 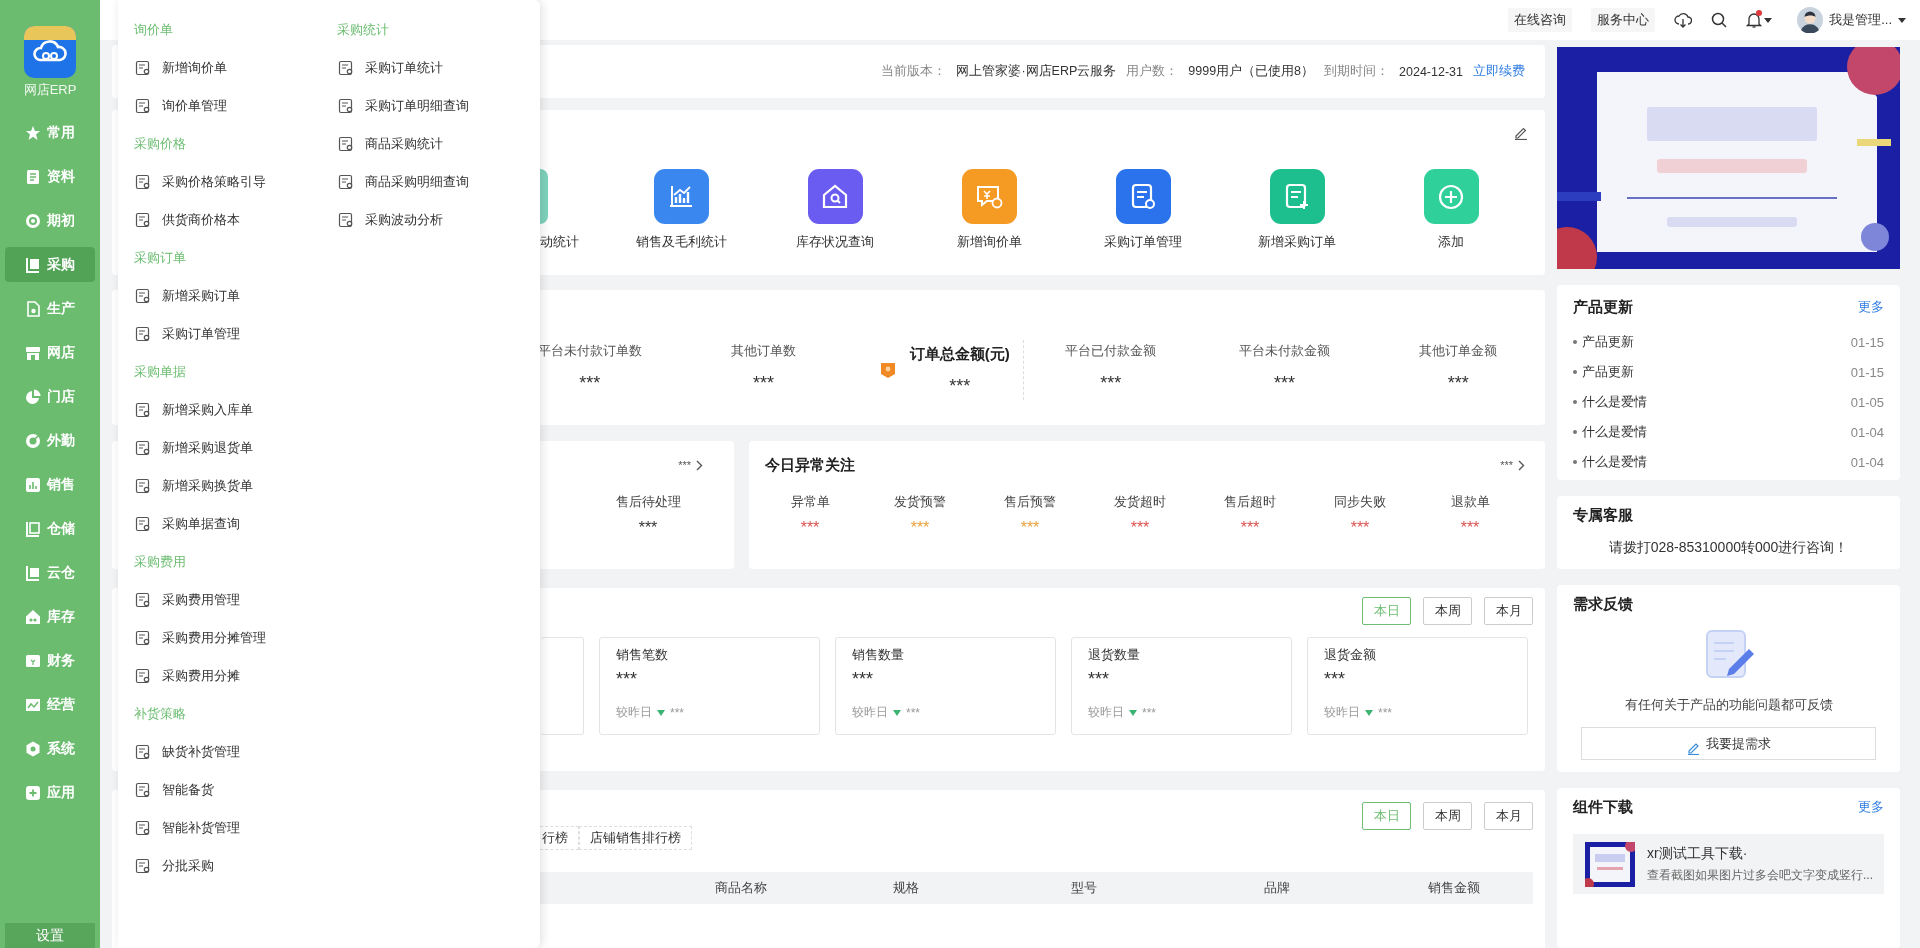 I want to click on menu-item: 采购订单管理, so click(x=201, y=334).